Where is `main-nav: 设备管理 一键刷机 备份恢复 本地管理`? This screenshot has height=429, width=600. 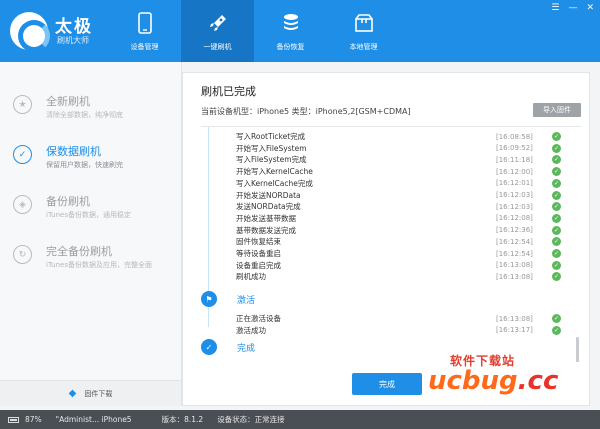 main-nav: 设备管理 一键刷机 备份恢复 本地管理 is located at coordinates (254, 31).